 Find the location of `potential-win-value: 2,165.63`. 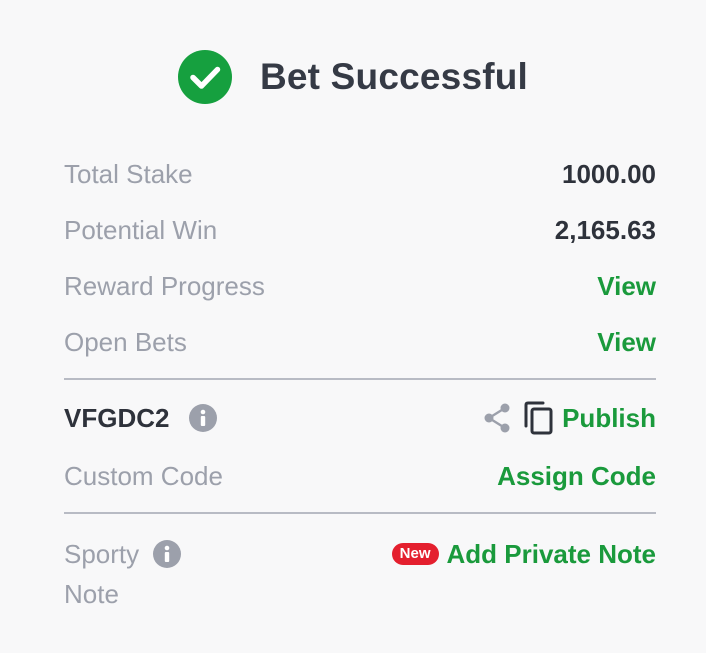

potential-win-value: 2,165.63 is located at coordinates (605, 229).